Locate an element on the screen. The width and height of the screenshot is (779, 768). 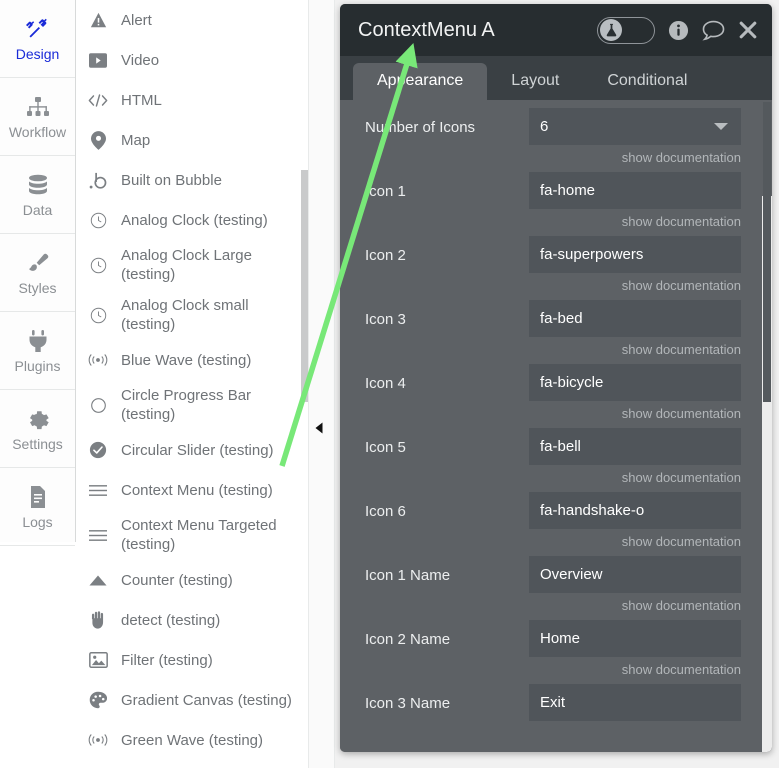
field-control: Overview show documentation is located at coordinates (650, 587).